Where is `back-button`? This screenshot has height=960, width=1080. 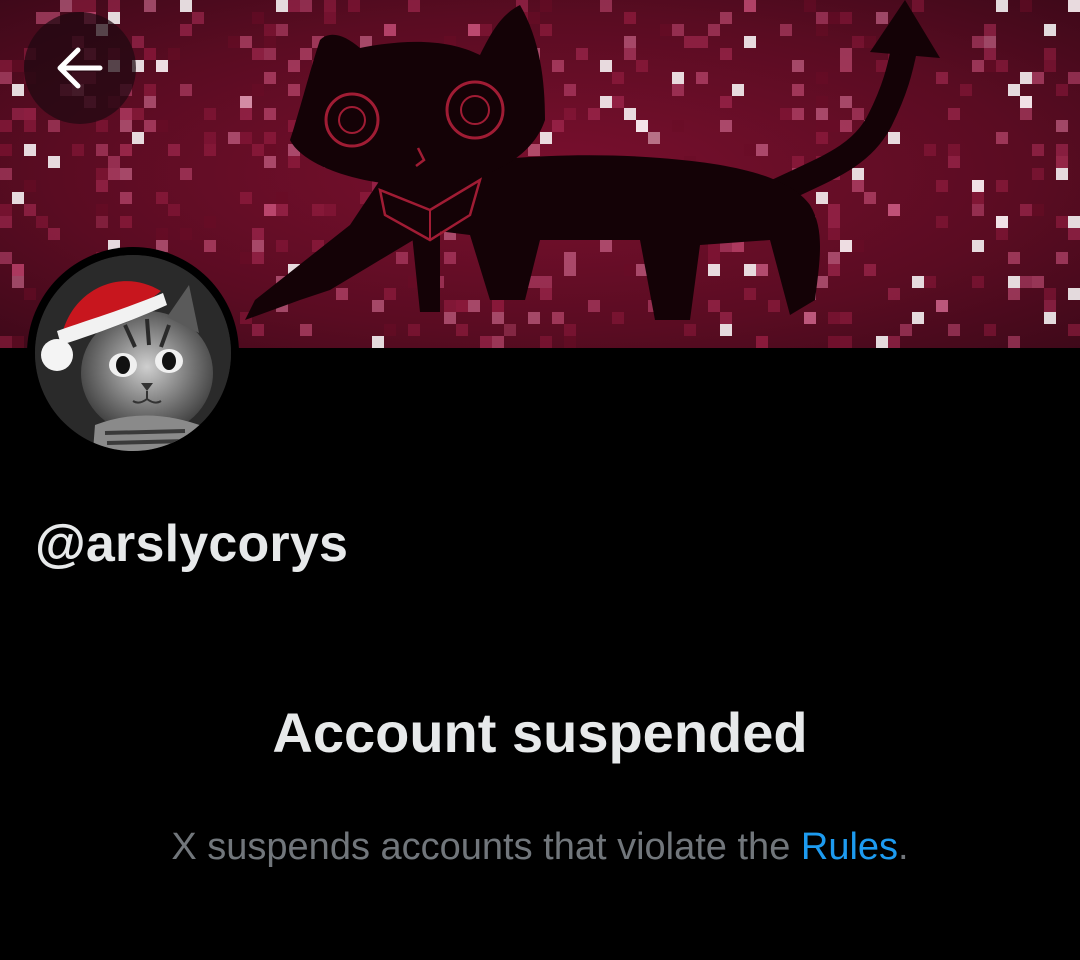
back-button is located at coordinates (80, 68).